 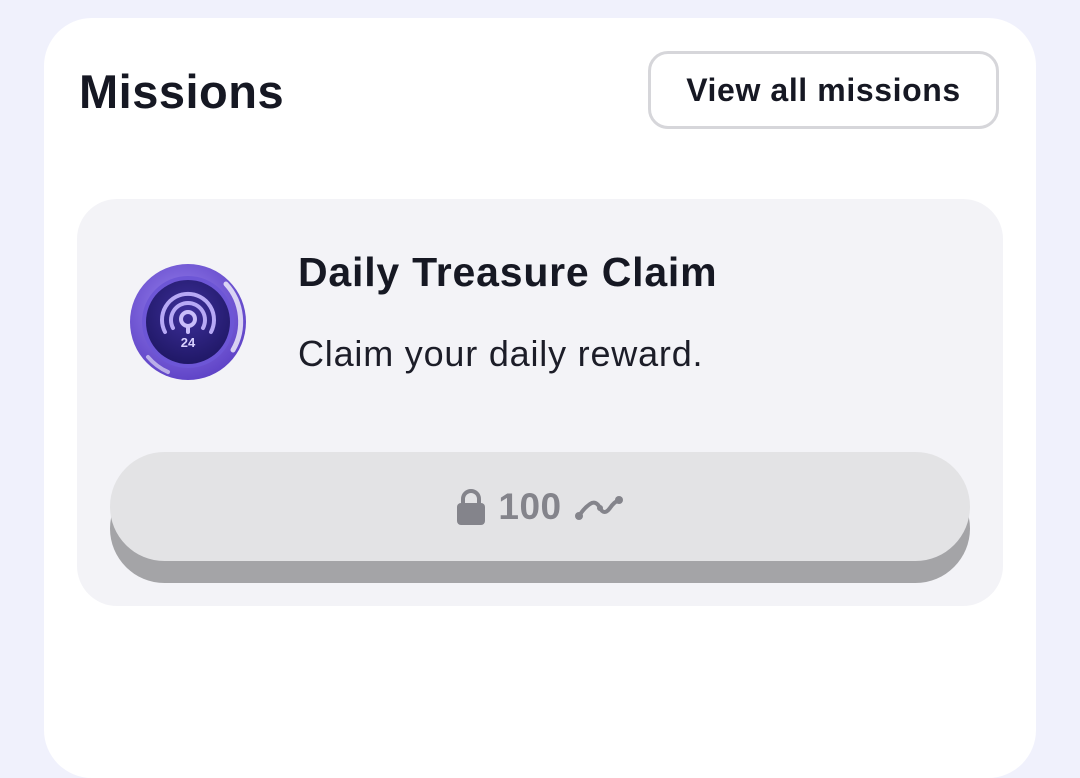 What do you see at coordinates (182, 91) in the screenshot?
I see `panel-title: Missions` at bounding box center [182, 91].